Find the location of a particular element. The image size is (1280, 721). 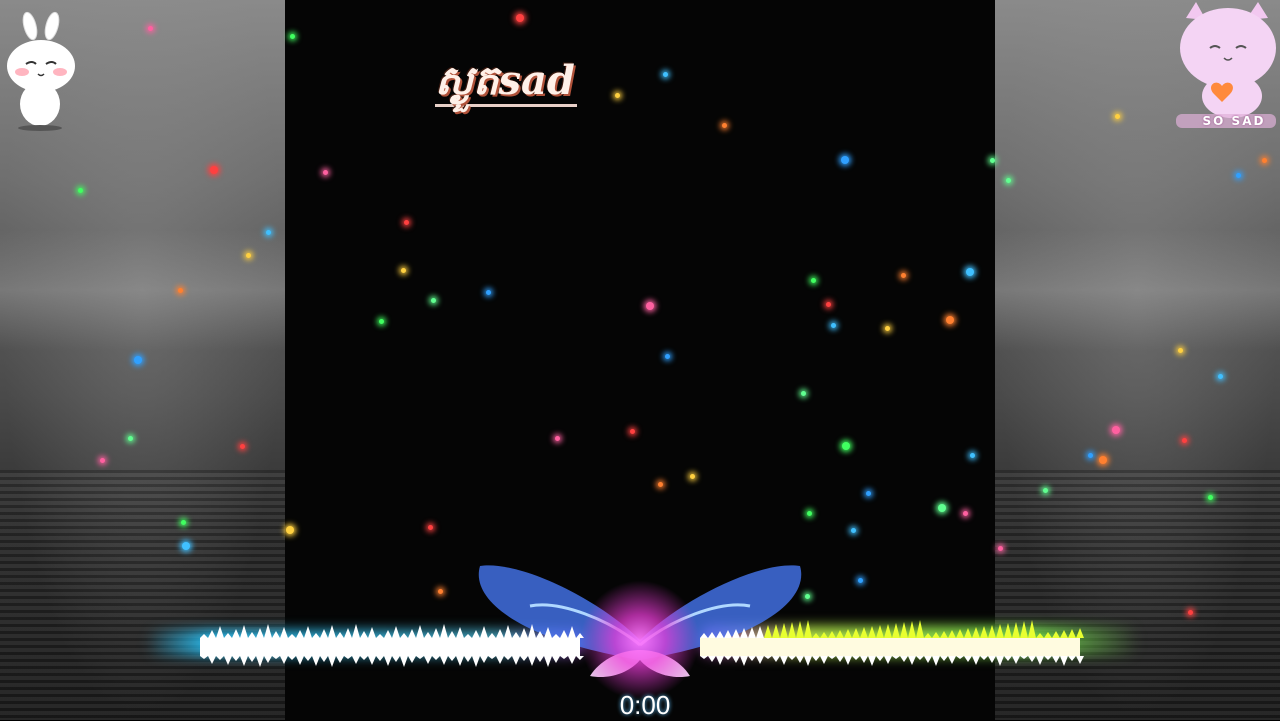

visualizer-right-bars is located at coordinates (892, 643).